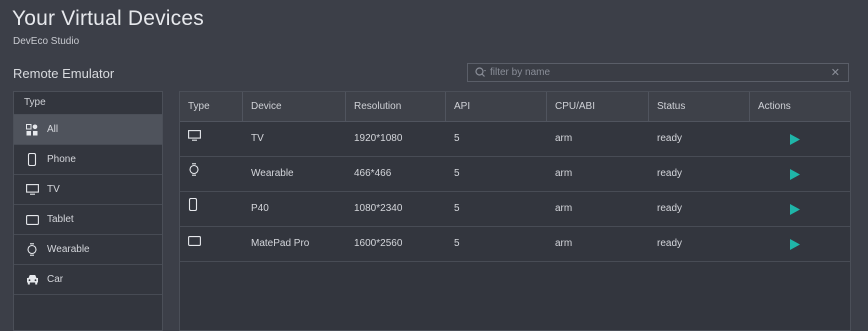  I want to click on search-box: ✕, so click(658, 72).